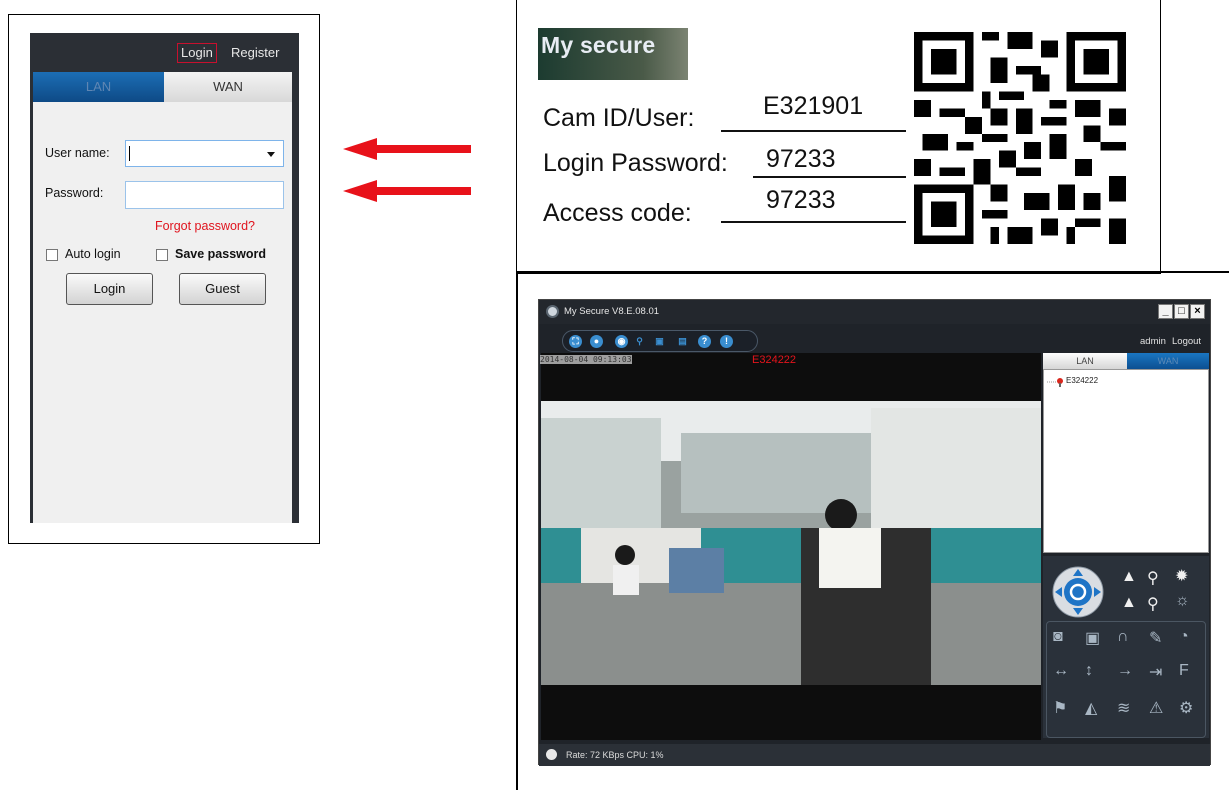 The height and width of the screenshot is (790, 1229). Describe the element at coordinates (704, 341) in the screenshot. I see `help-icon: ?` at that location.